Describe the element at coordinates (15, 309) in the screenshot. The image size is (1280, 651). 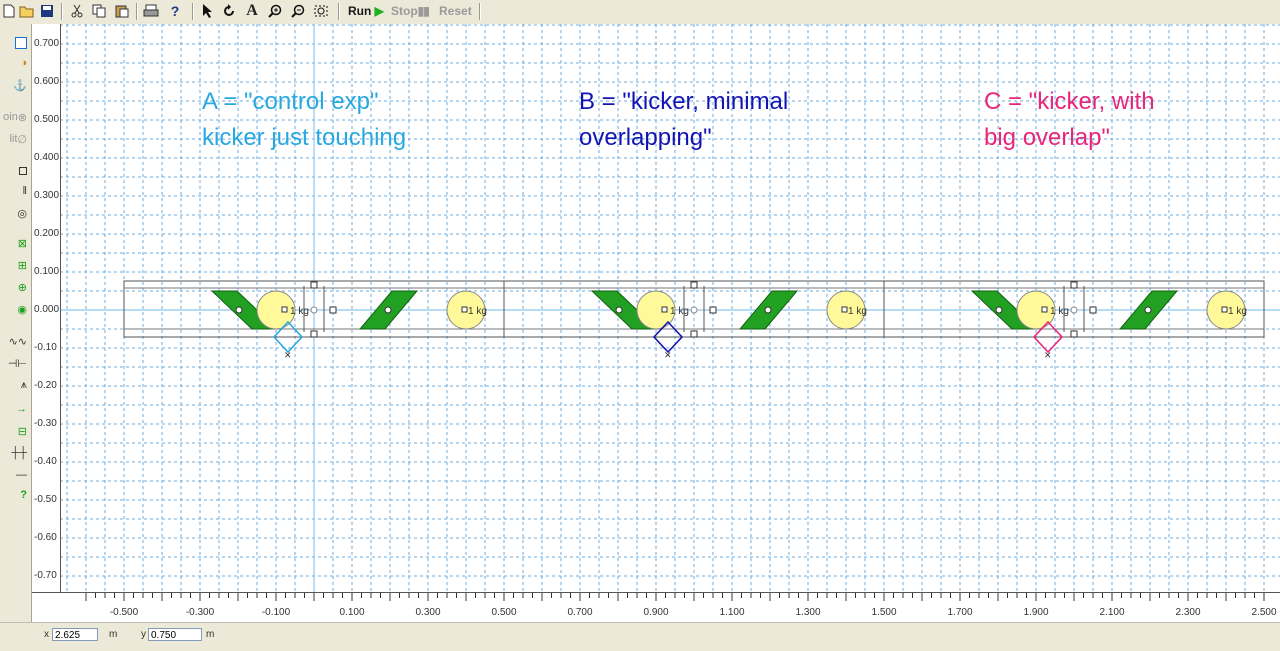
I see `motor-icon: ◉` at that location.